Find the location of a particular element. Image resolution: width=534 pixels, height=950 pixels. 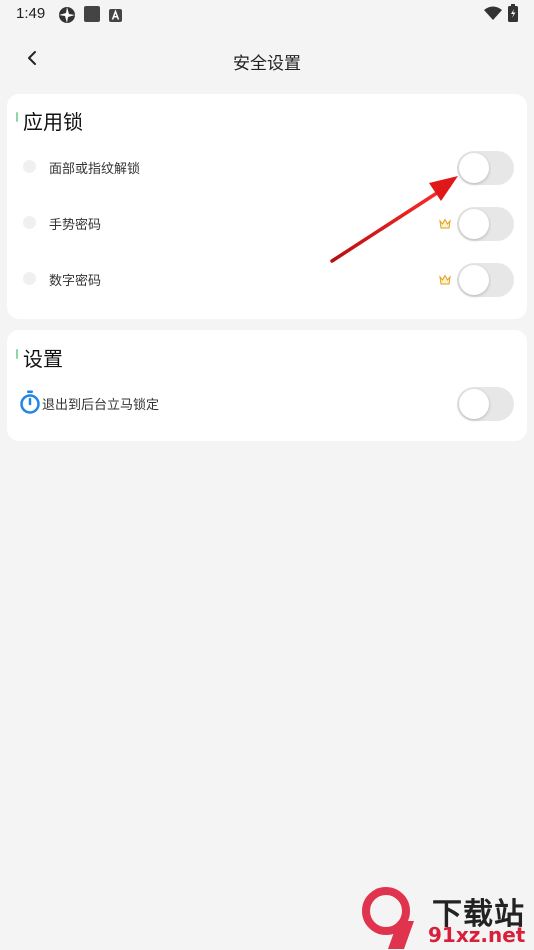

section-title-app-lock: 应用锁 is located at coordinates (53, 122).